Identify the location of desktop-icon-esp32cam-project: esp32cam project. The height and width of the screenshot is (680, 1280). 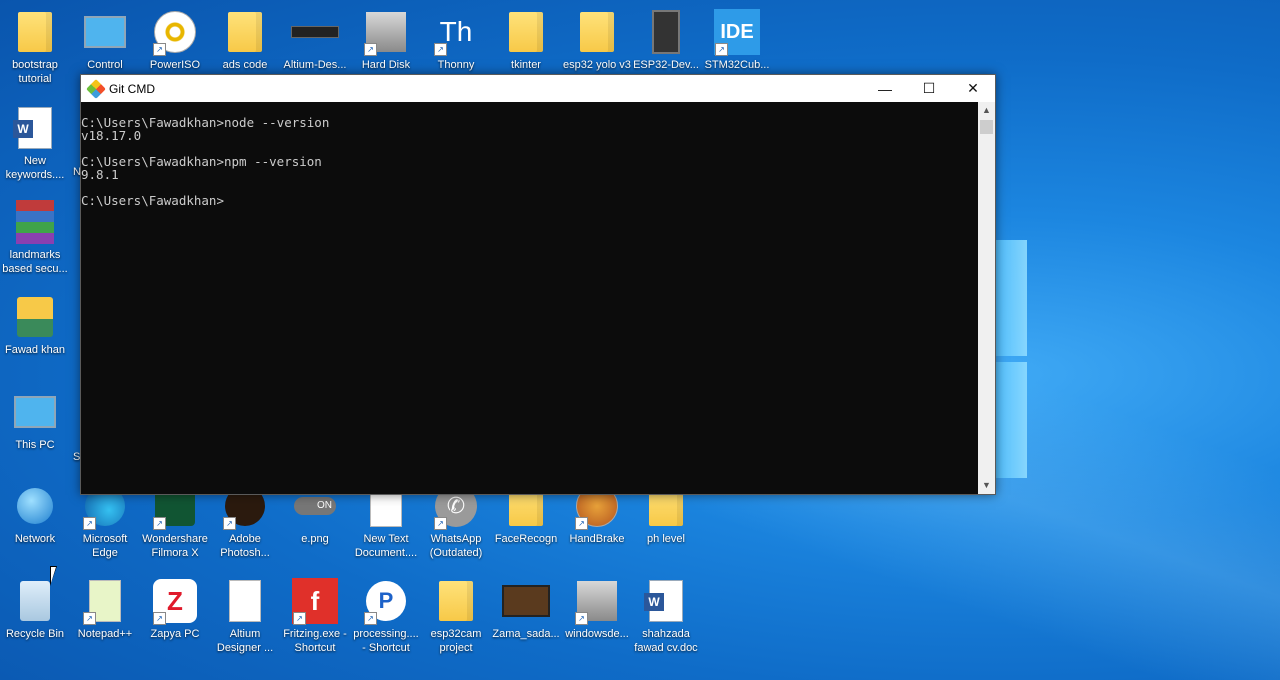
(456, 616).